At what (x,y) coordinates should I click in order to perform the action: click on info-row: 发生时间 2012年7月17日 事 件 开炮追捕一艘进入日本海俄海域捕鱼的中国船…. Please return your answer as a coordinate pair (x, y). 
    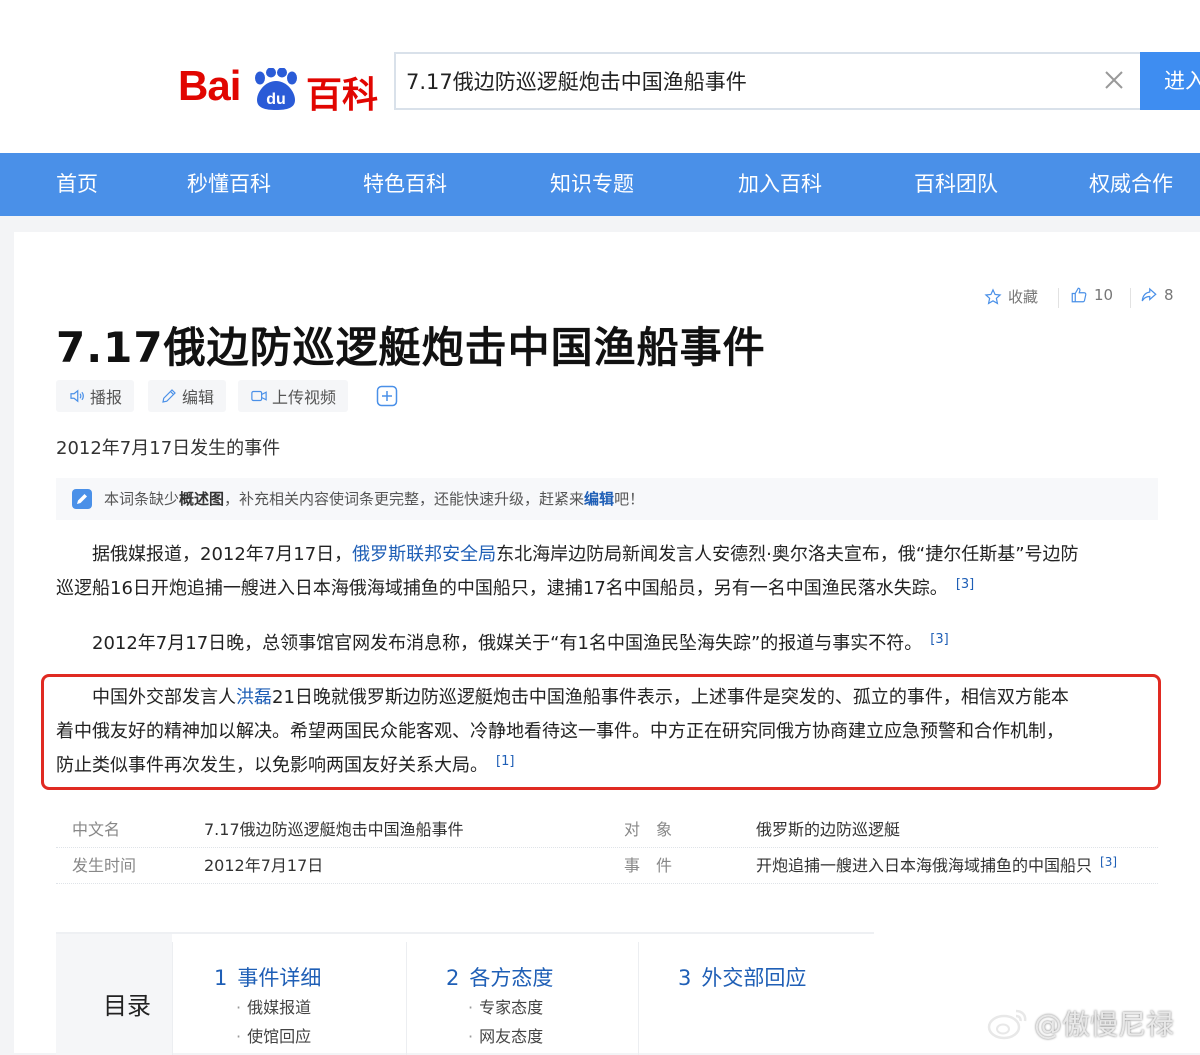
    Looking at the image, I should click on (607, 866).